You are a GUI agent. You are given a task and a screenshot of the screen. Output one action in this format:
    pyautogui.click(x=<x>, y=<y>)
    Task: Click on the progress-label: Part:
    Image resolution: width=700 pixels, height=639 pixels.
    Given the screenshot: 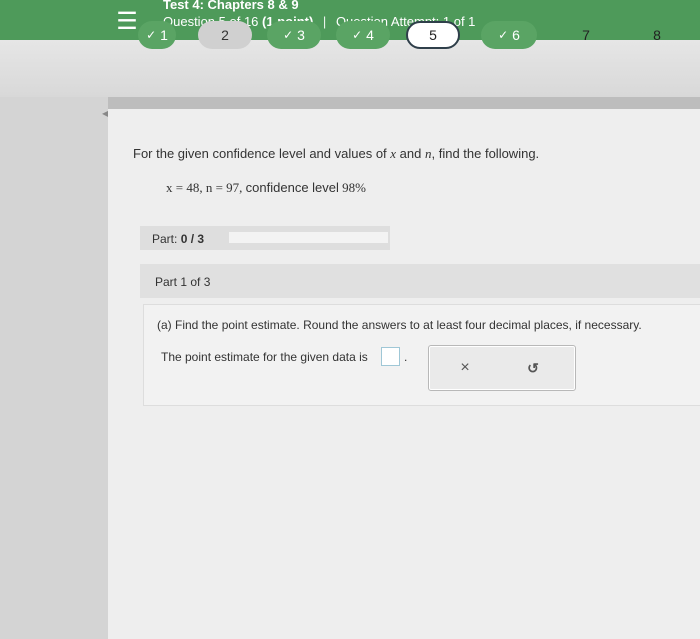 What is the action you would take?
    pyautogui.click(x=165, y=239)
    